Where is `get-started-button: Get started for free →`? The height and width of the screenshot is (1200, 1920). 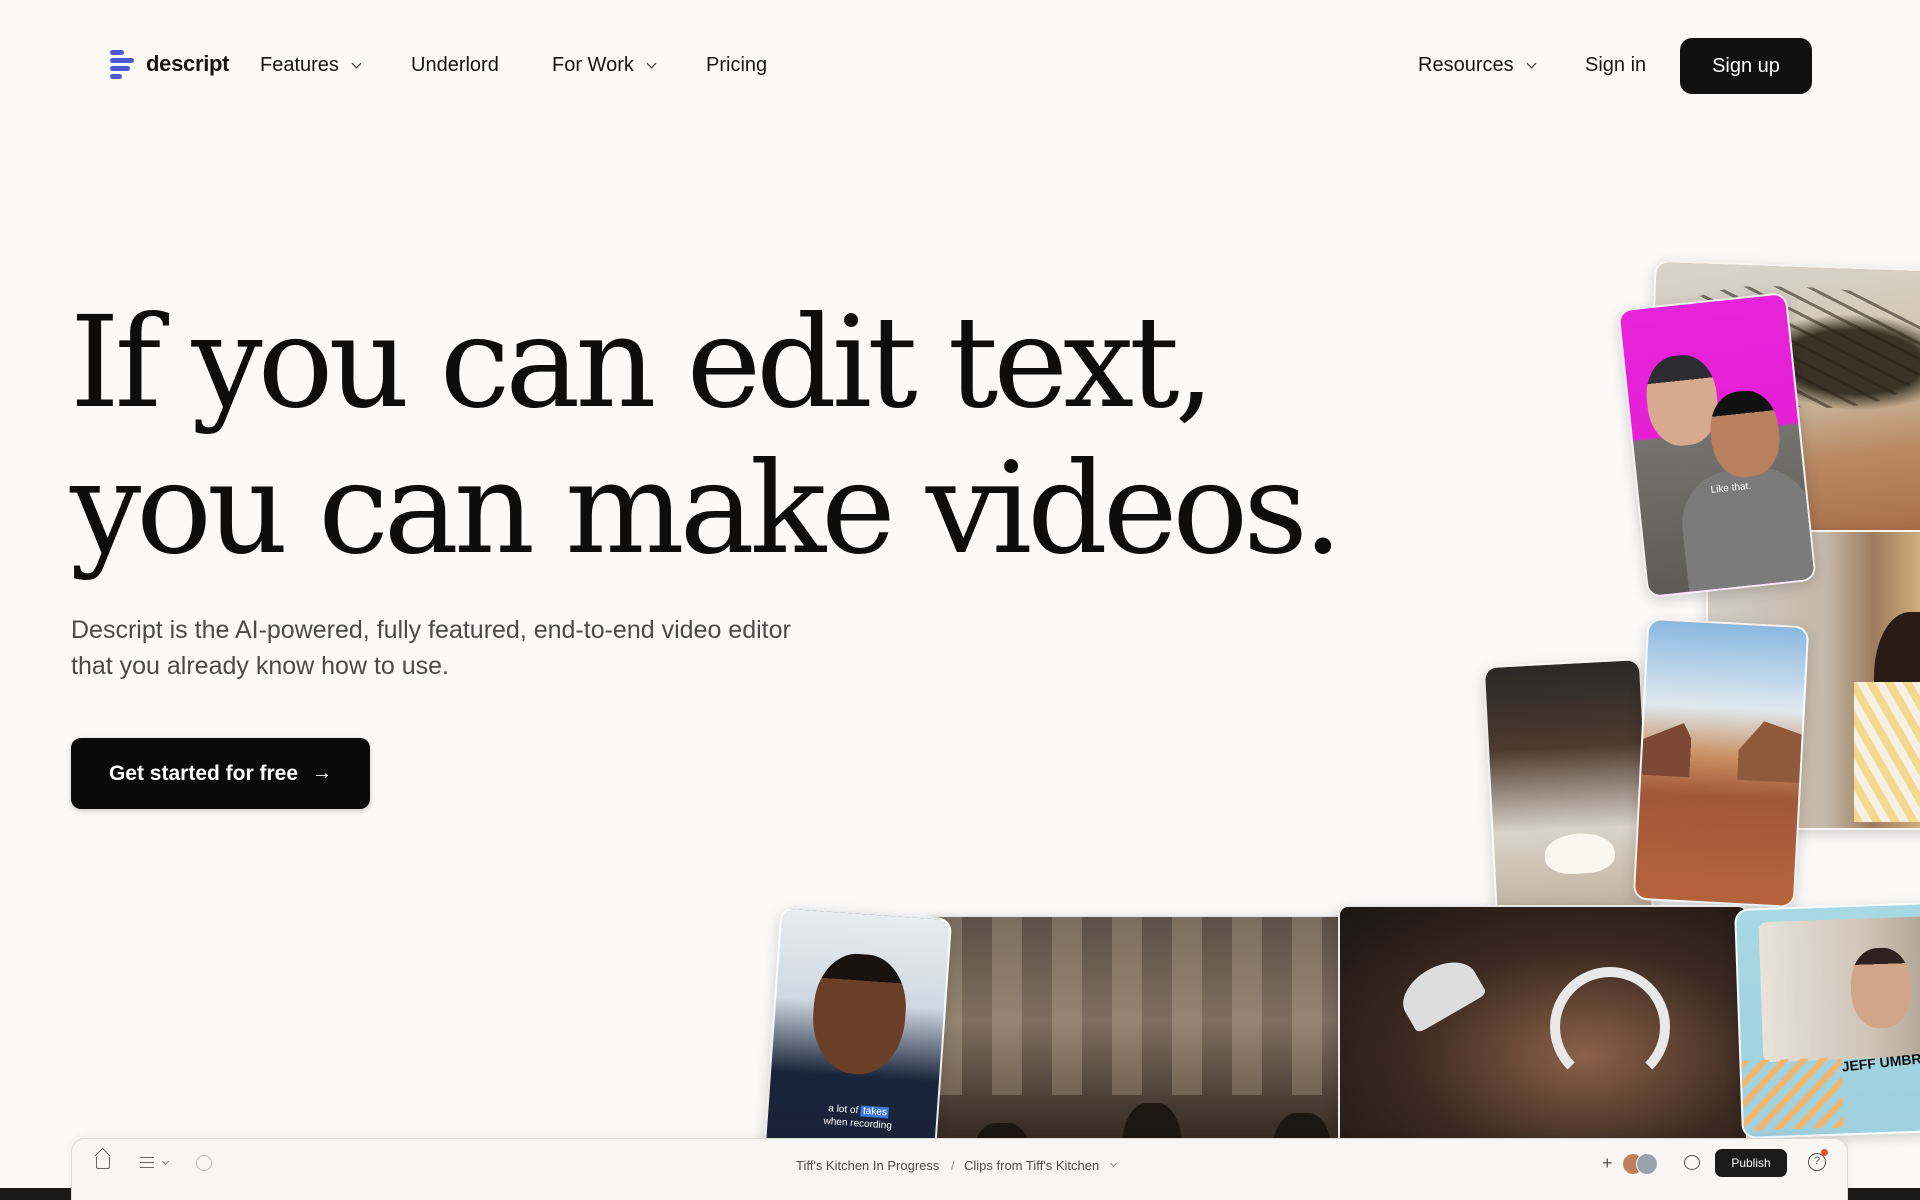
get-started-button: Get started for free → is located at coordinates (220, 773).